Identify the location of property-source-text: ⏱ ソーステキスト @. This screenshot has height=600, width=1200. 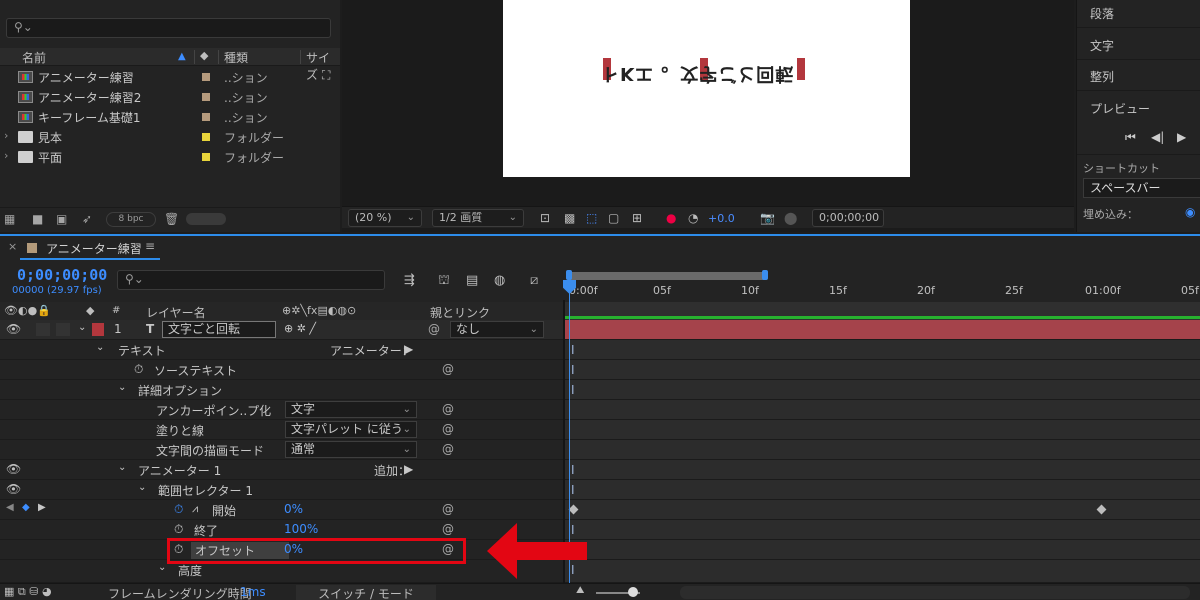
(281, 370).